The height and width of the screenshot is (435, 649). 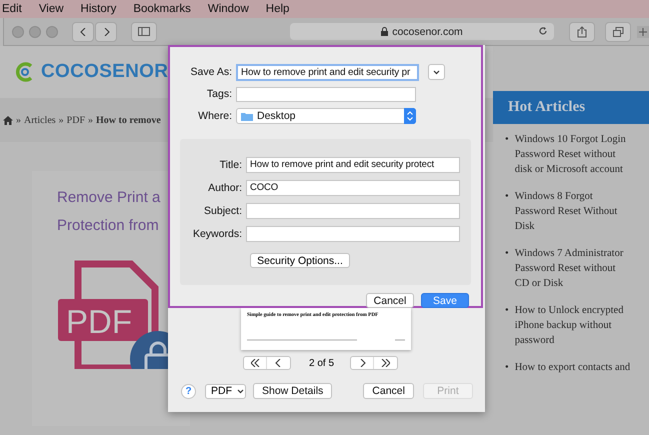 What do you see at coordinates (385, 363) in the screenshot?
I see `double-chevron-right-icon` at bounding box center [385, 363].